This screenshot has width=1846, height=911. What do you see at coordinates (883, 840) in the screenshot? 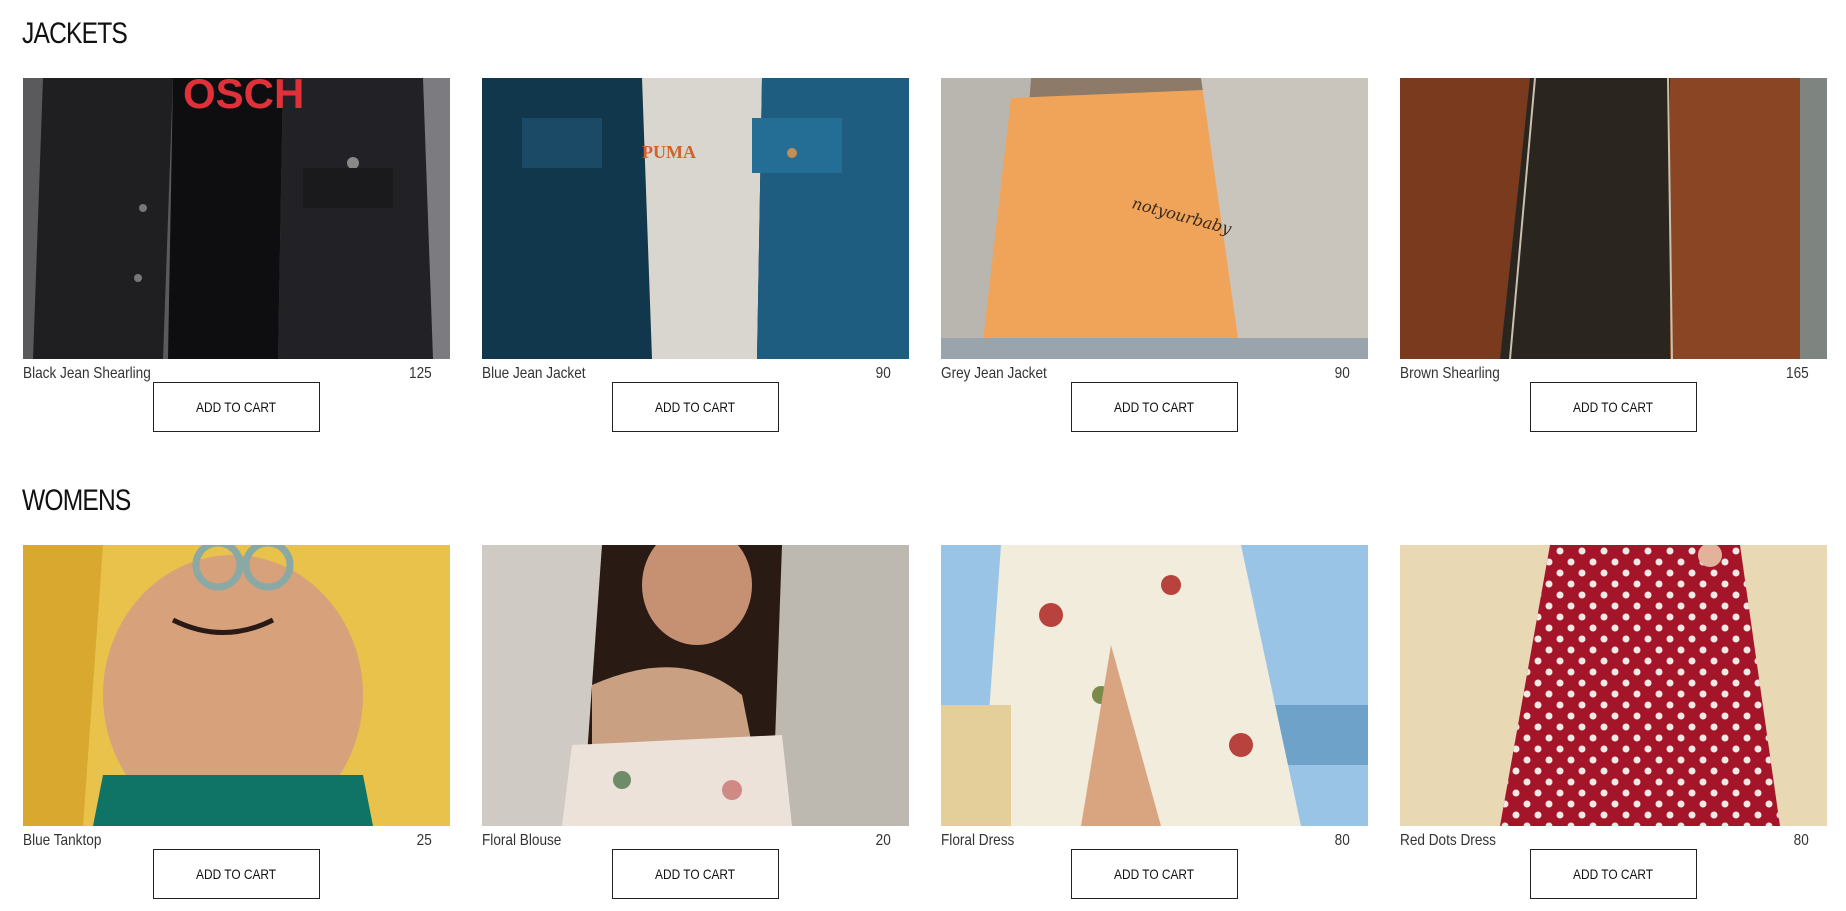
I see `product-price: 20` at bounding box center [883, 840].